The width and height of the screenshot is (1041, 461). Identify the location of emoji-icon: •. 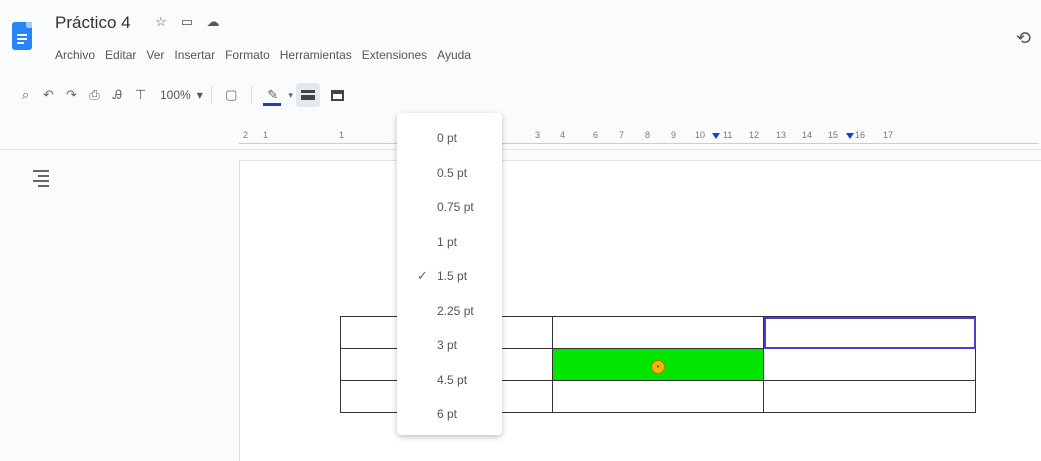
(658, 366).